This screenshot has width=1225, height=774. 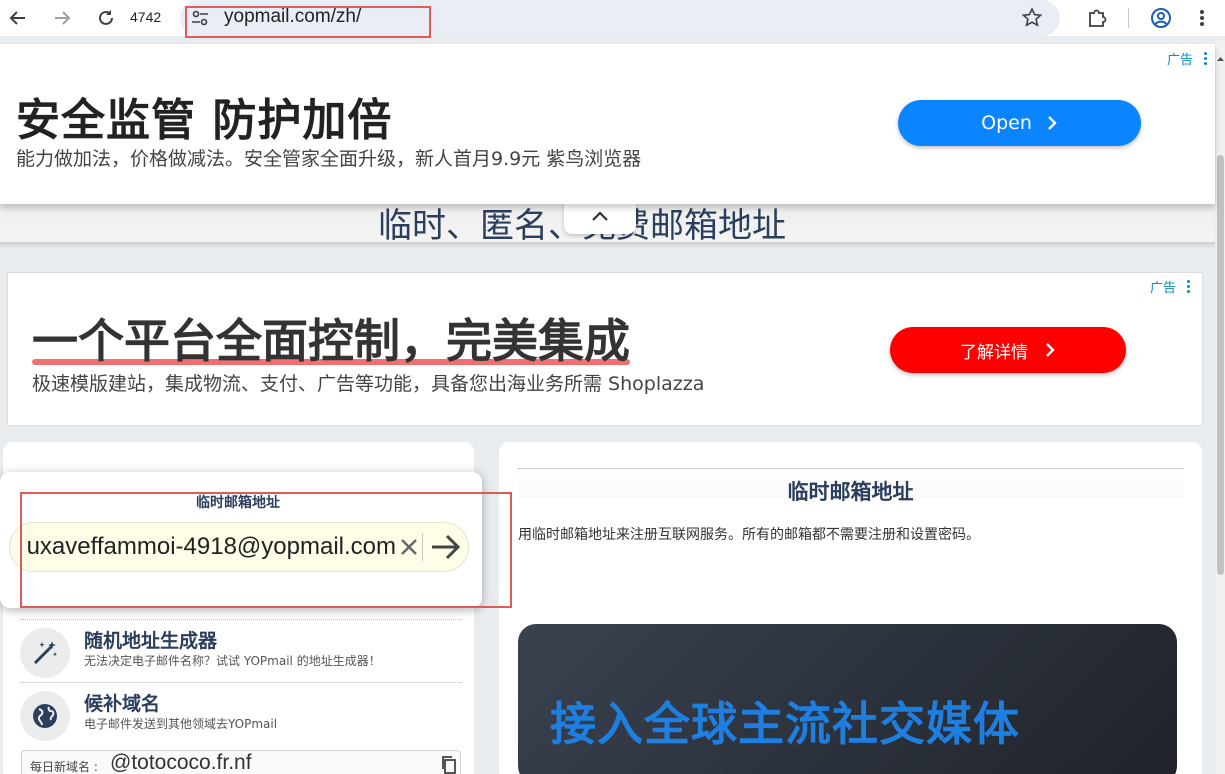 What do you see at coordinates (1220, 365) in the screenshot?
I see `scrollbar-thumb` at bounding box center [1220, 365].